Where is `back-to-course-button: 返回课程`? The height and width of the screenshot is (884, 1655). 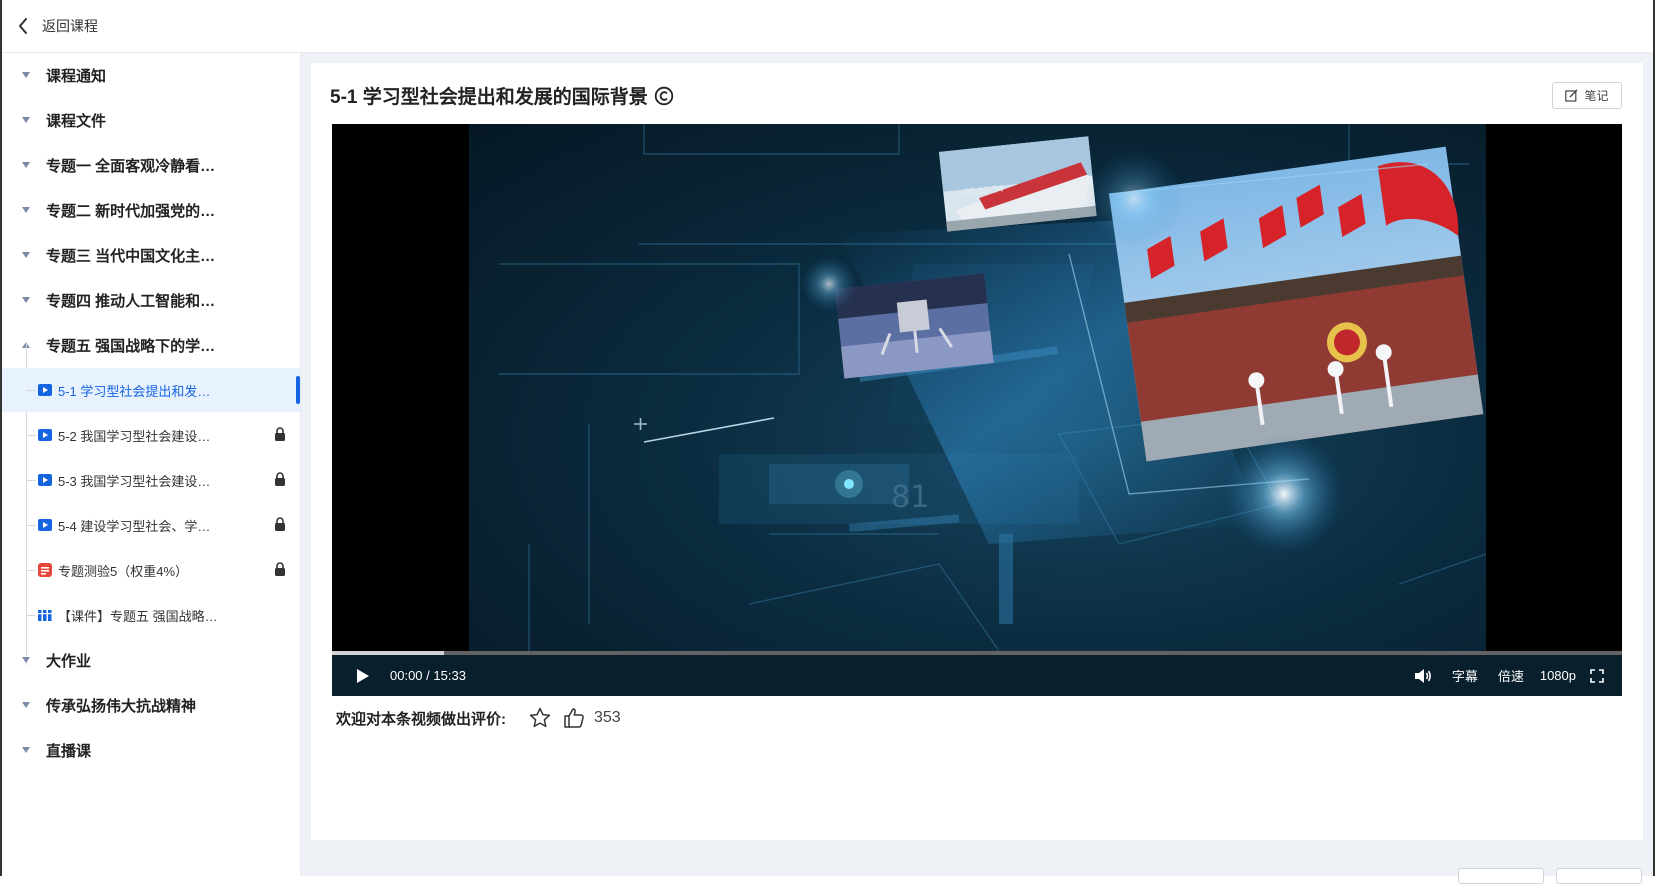 back-to-course-button: 返回课程 is located at coordinates (58, 26).